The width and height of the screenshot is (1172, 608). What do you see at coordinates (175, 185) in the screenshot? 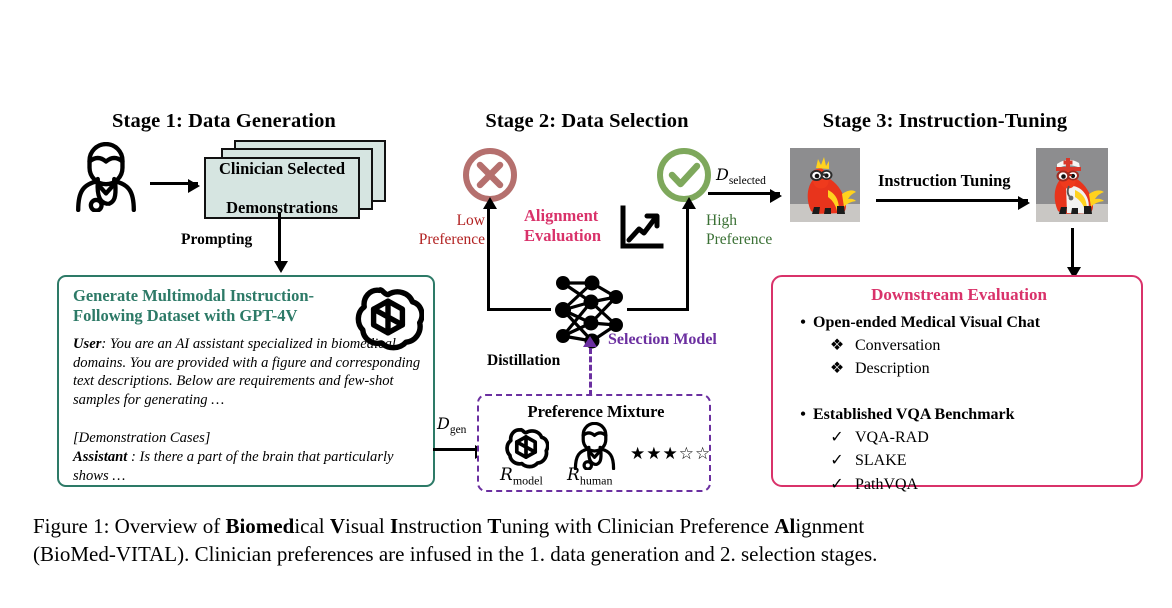
I see `arrow-clinician-to-papers` at bounding box center [175, 185].